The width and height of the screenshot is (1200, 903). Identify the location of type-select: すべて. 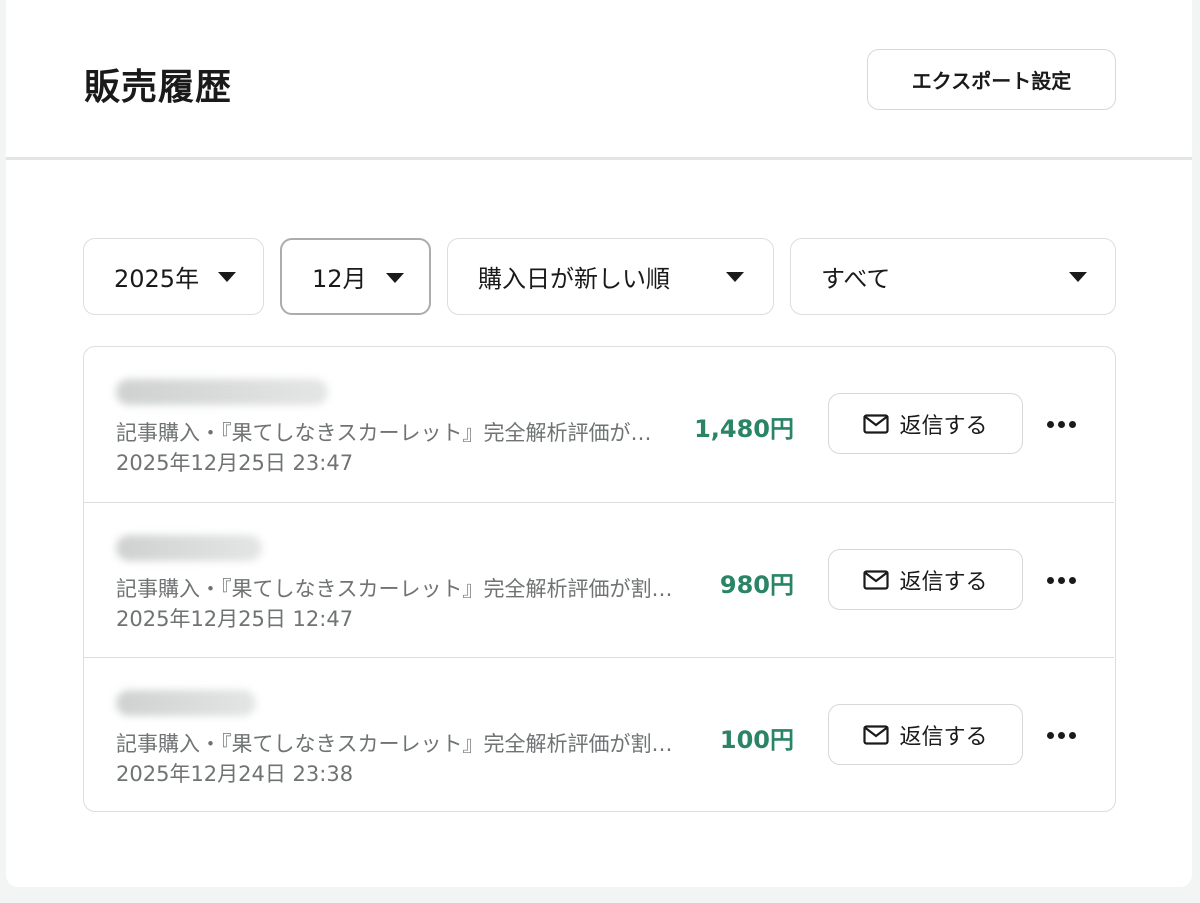
(953, 276).